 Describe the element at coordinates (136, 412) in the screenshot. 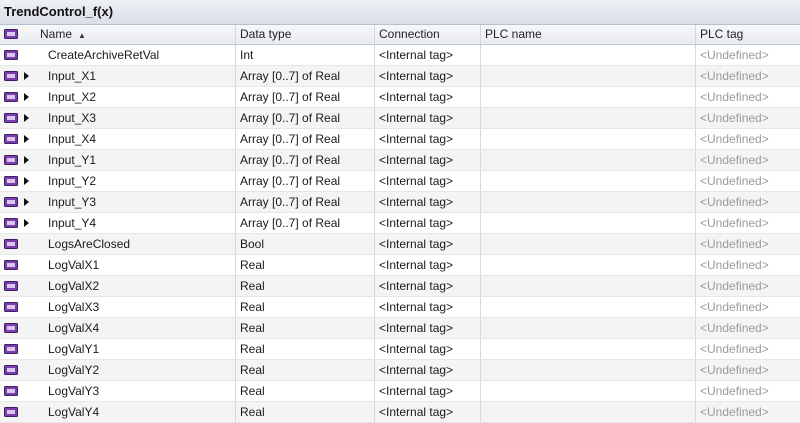

I see `cell-name: LogValY4` at that location.